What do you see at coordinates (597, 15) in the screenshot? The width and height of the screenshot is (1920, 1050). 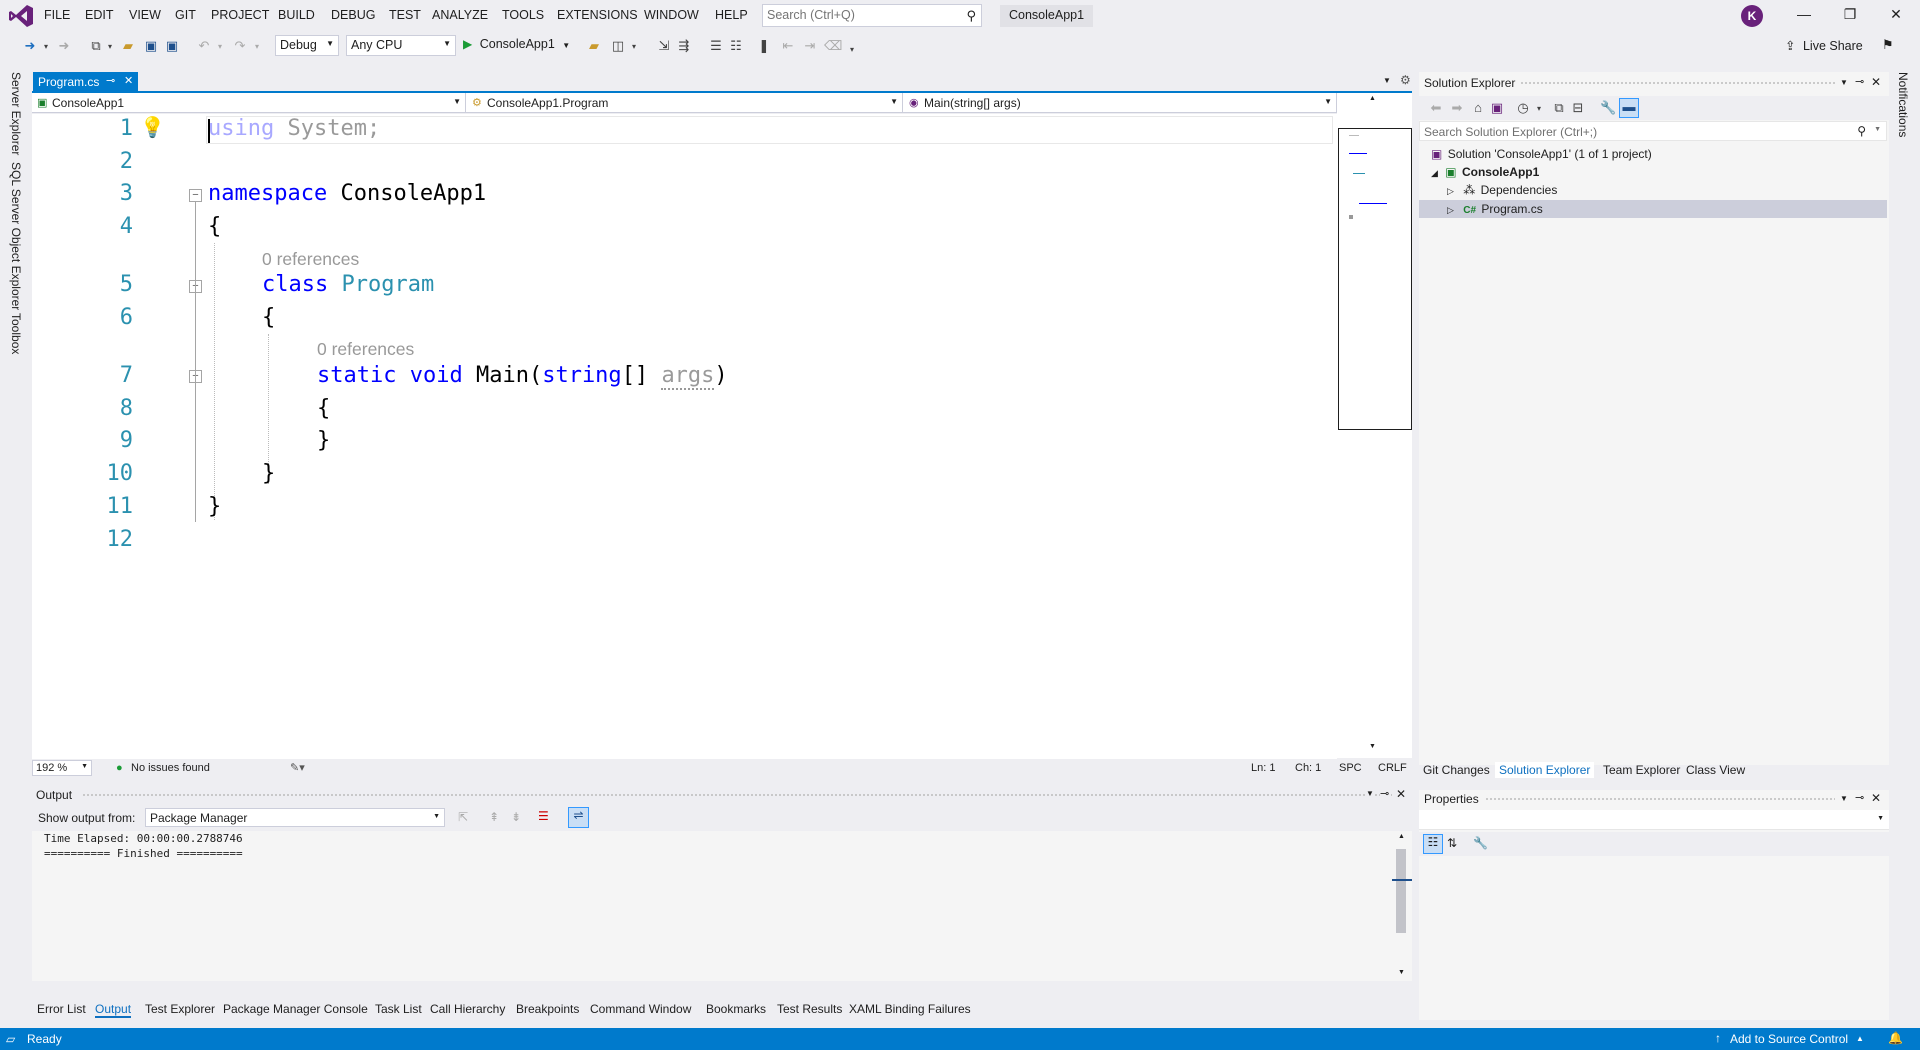 I see `menu-extensions: EXTENSIONS` at bounding box center [597, 15].